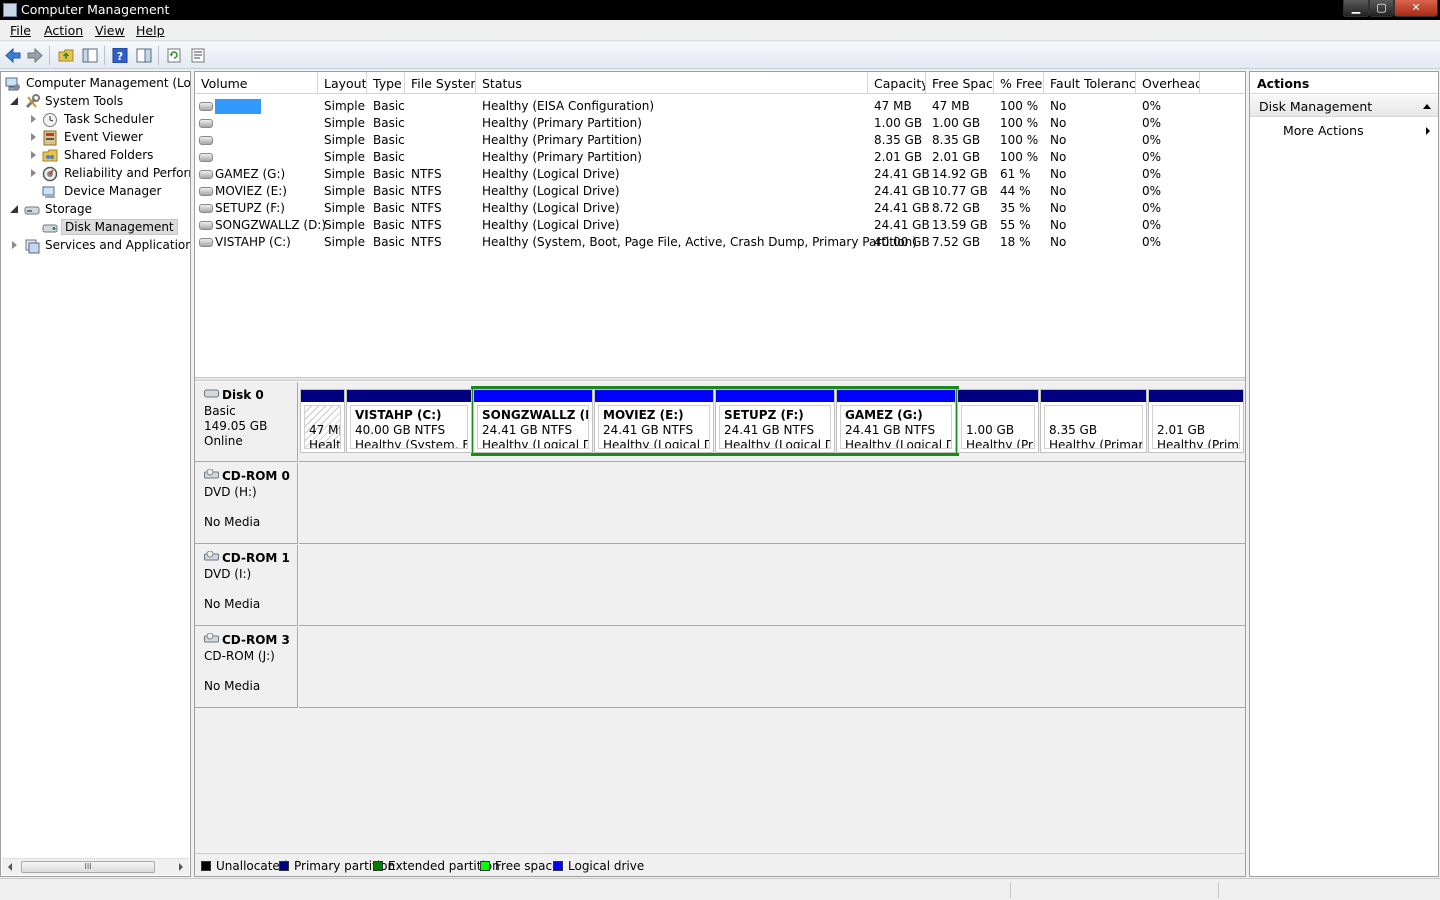 The image size is (1440, 900). I want to click on cell-volume: SETUPZ (F:), so click(250, 208).